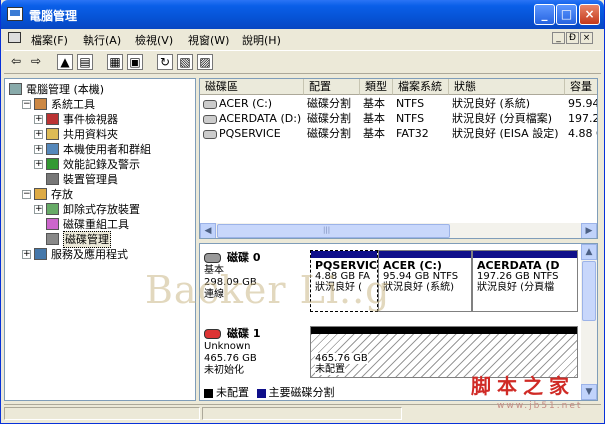  What do you see at coordinates (98, 89) in the screenshot?
I see `tree-item: 電腦管理 (本機)` at bounding box center [98, 89].